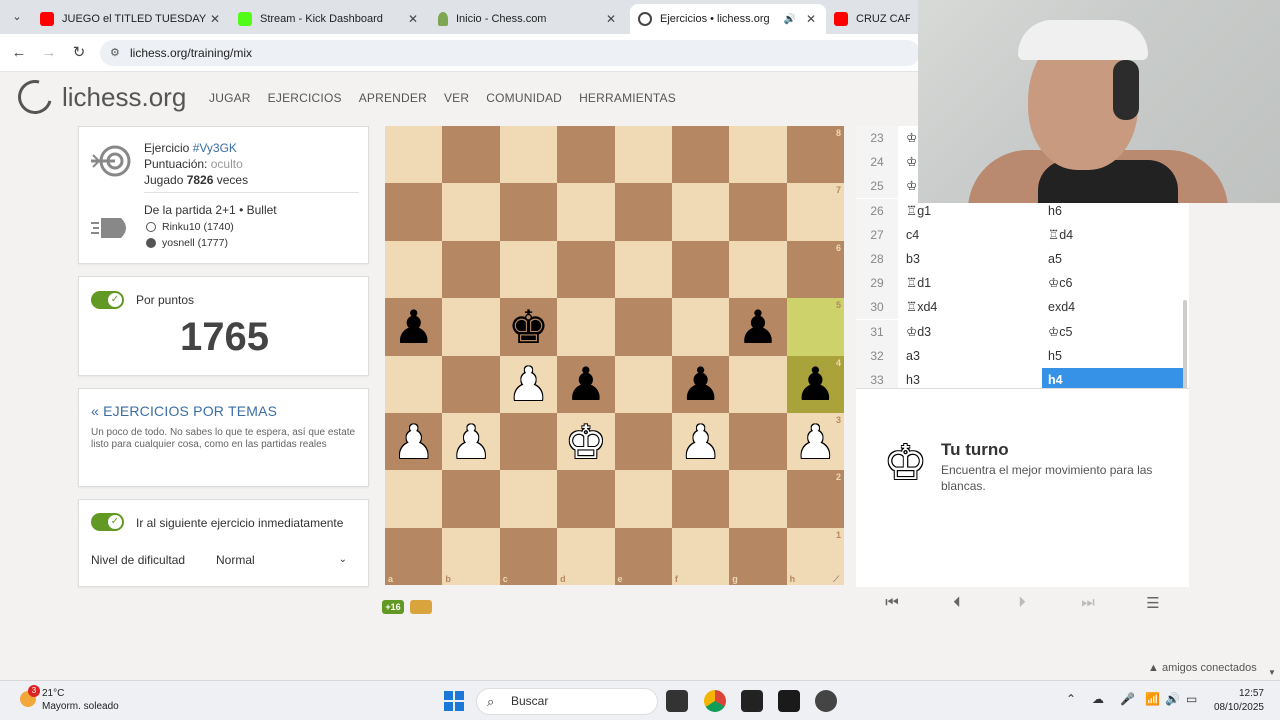 The width and height of the screenshot is (1280, 720). I want to click on square-e1: e, so click(643, 556).